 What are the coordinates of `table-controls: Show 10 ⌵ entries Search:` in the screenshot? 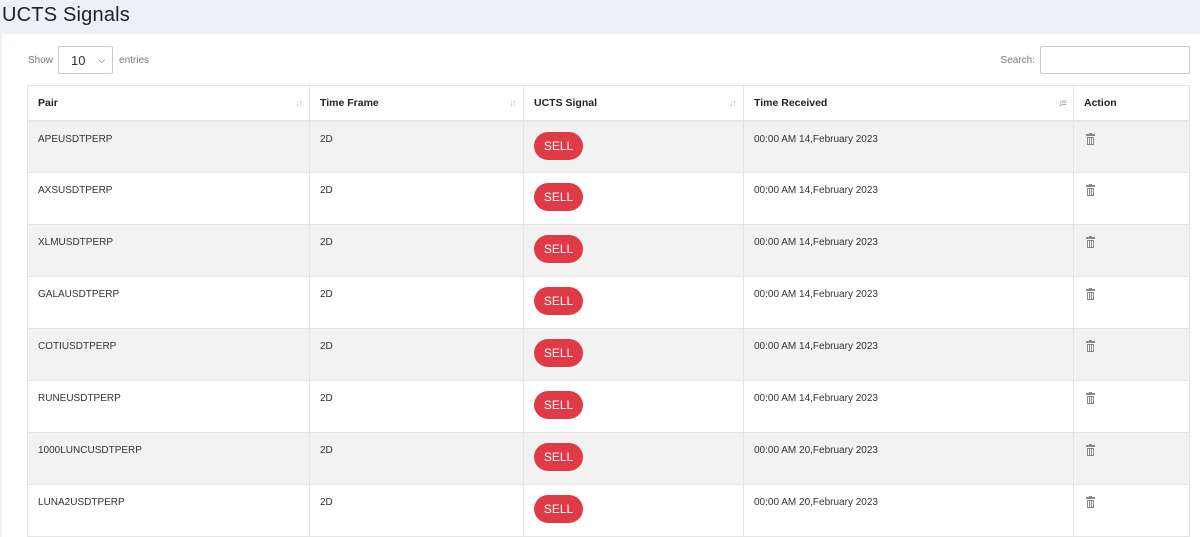 It's located at (609, 60).